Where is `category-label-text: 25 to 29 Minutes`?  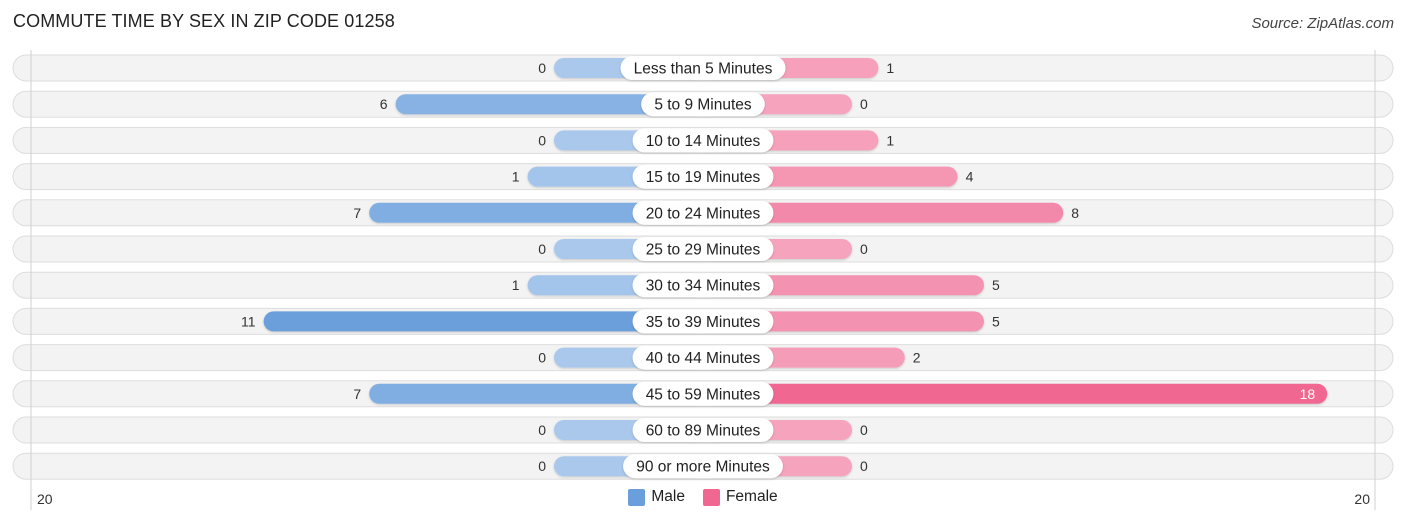 category-label-text: 25 to 29 Minutes is located at coordinates (703, 250).